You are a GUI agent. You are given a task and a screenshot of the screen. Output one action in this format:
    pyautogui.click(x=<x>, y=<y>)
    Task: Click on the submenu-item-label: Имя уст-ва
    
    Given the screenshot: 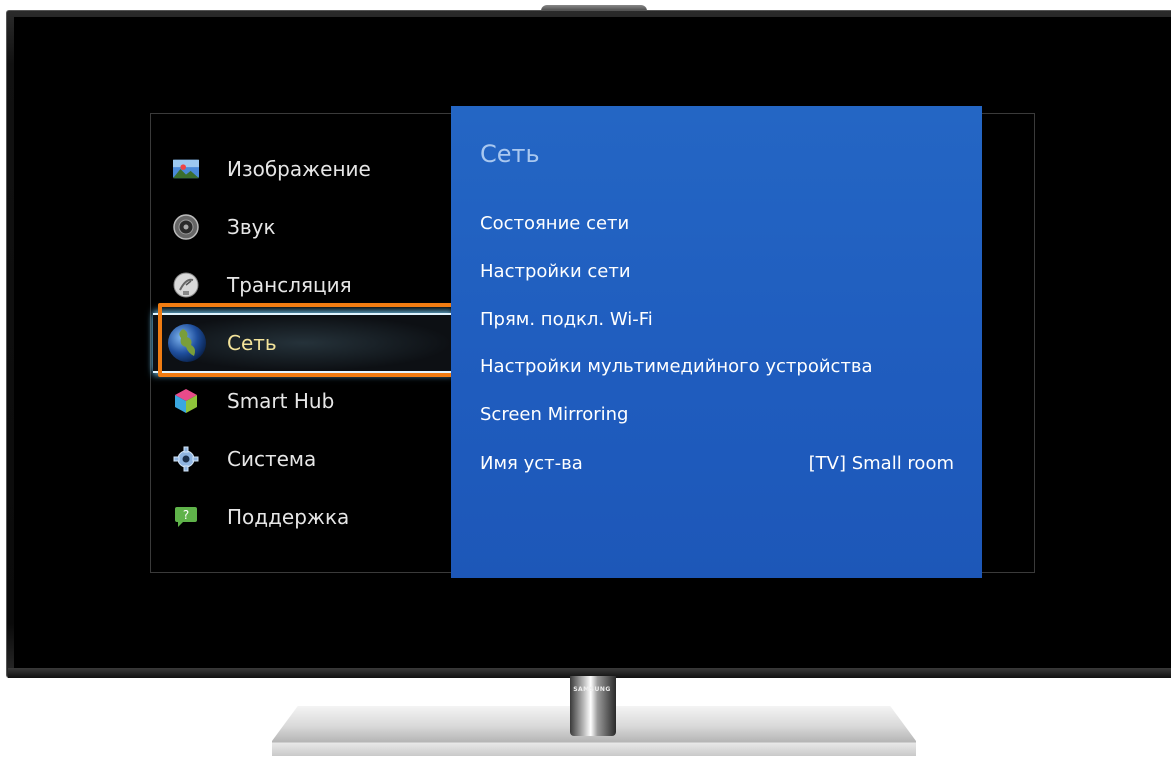 What is the action you would take?
    pyautogui.click(x=531, y=463)
    